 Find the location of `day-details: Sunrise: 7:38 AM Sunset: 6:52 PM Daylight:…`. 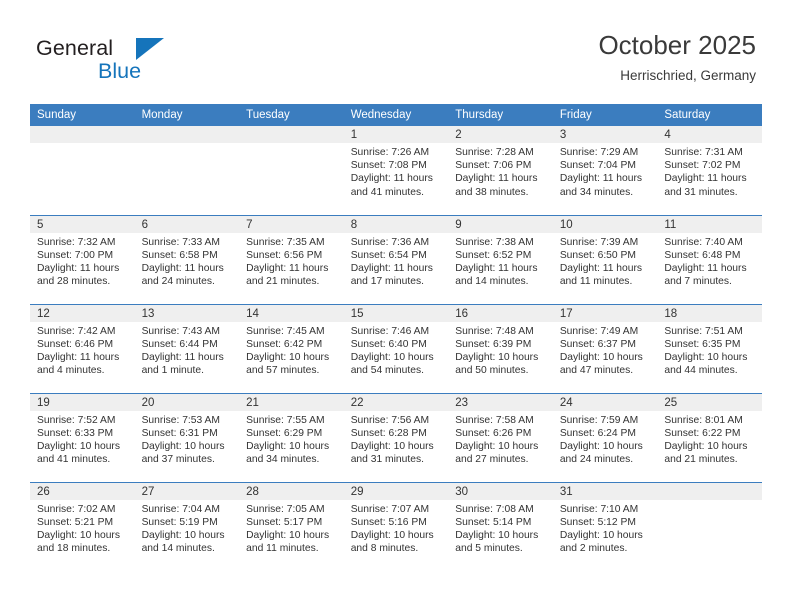

day-details: Sunrise: 7:38 AM Sunset: 6:52 PM Daylight:… is located at coordinates (500, 261).